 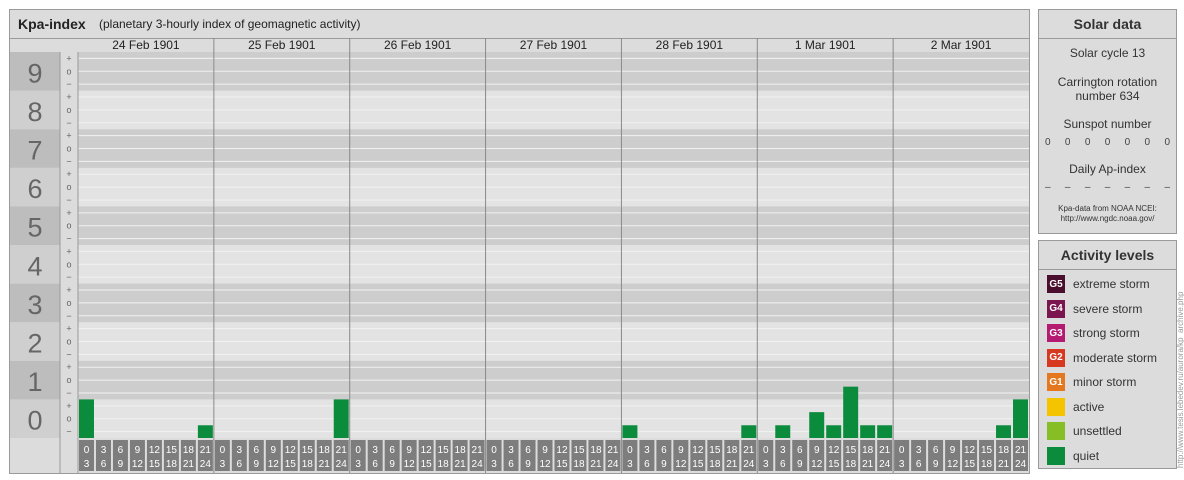 I want to click on level-swatch, so click(x=1056, y=406).